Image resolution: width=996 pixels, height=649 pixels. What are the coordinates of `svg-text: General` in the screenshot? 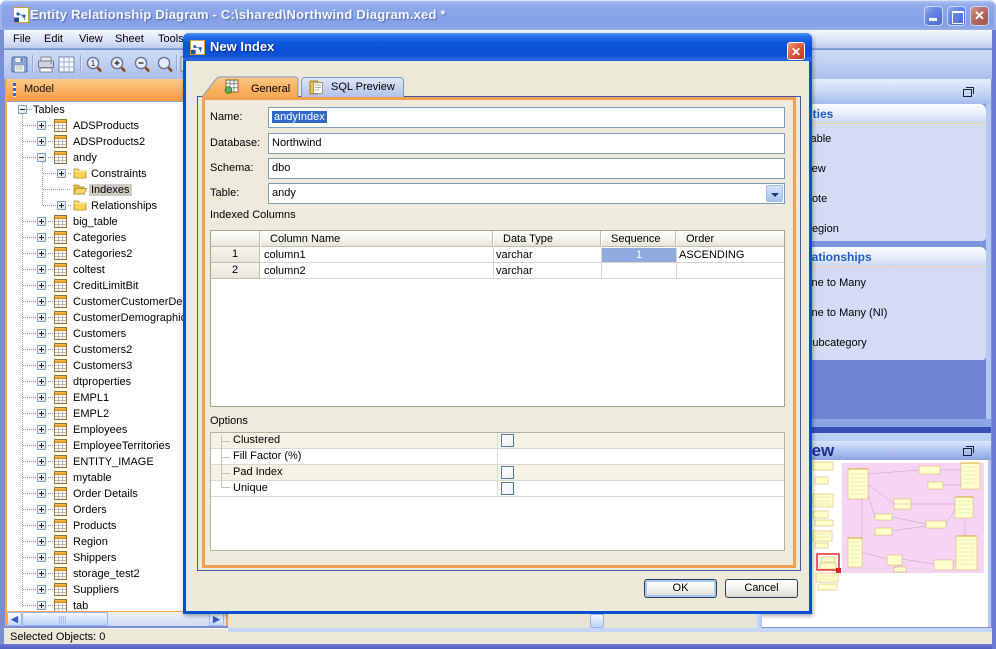 It's located at (270, 89).